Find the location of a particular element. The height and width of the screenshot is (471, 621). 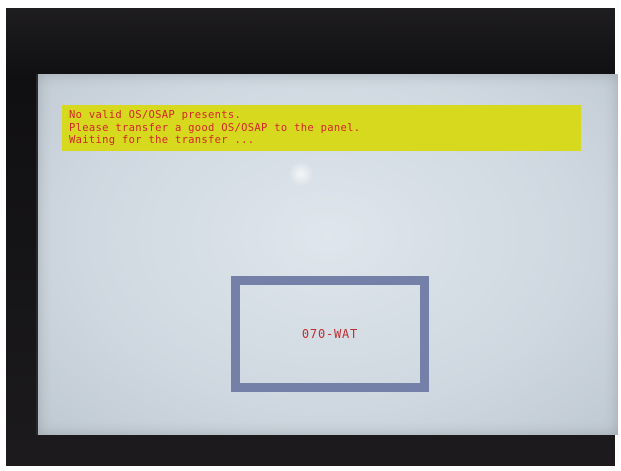

message-line-invalid-os: No valid OS/OSAP presents. is located at coordinates (155, 115).